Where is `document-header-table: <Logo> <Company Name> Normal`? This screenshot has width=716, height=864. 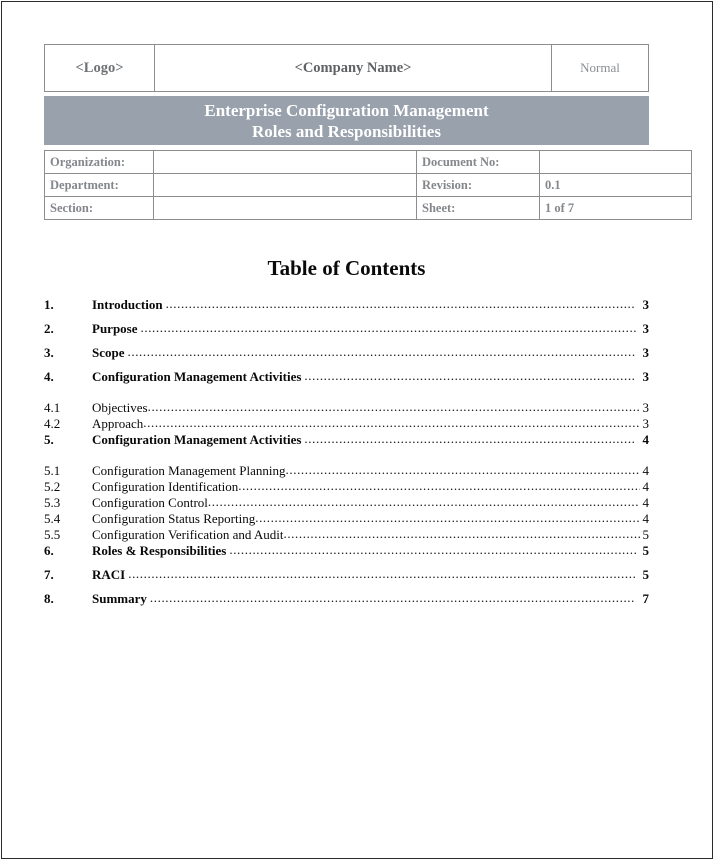 document-header-table: <Logo> <Company Name> Normal is located at coordinates (346, 68).